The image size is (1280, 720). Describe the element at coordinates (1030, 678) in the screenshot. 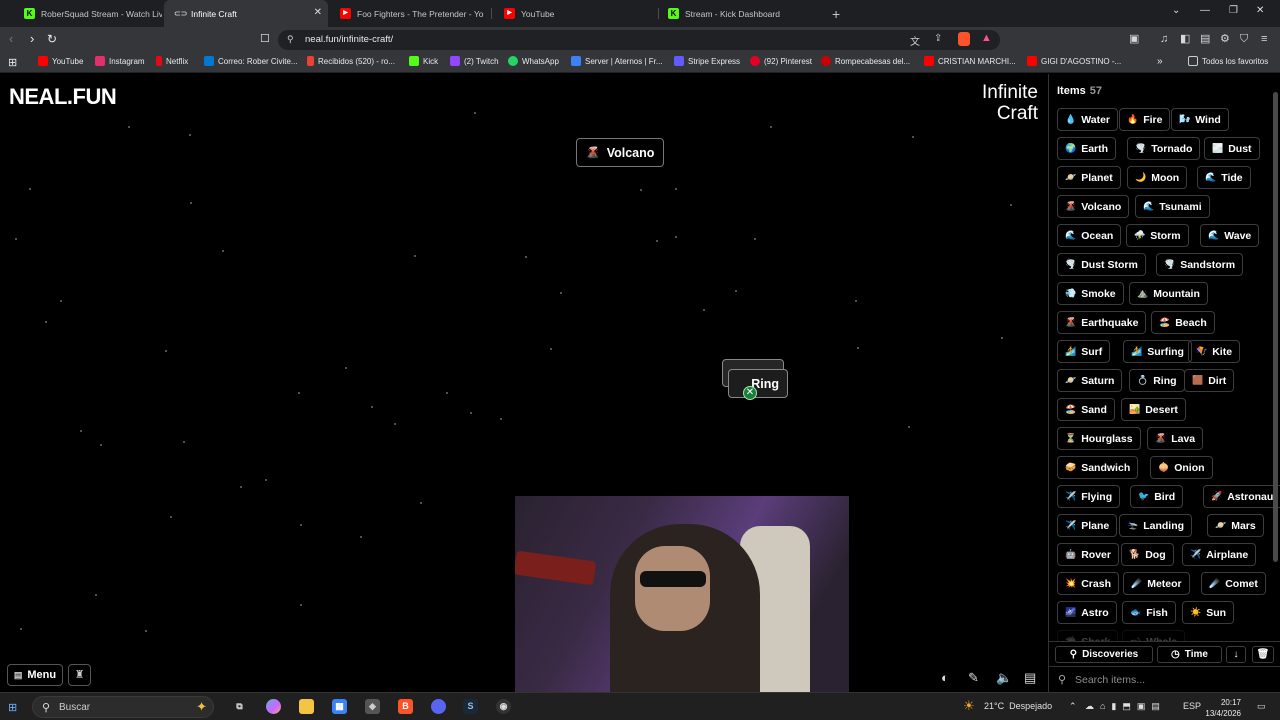

I see `list-view-icon: ▤` at that location.